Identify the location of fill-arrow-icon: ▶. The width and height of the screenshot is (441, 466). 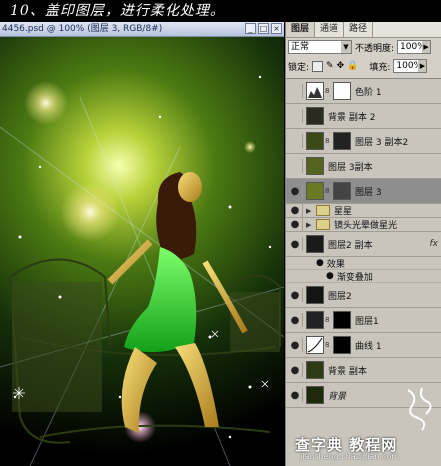
(422, 66).